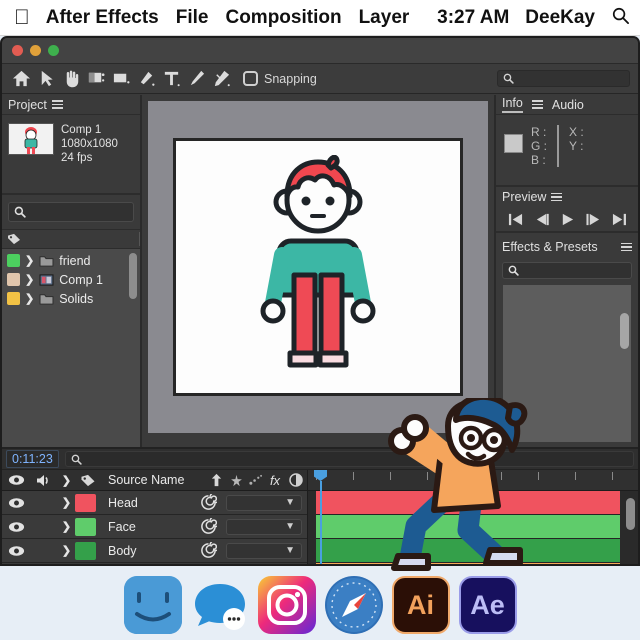 Image resolution: width=640 pixels, height=640 pixels. I want to click on layer-bars, so click(473, 527).